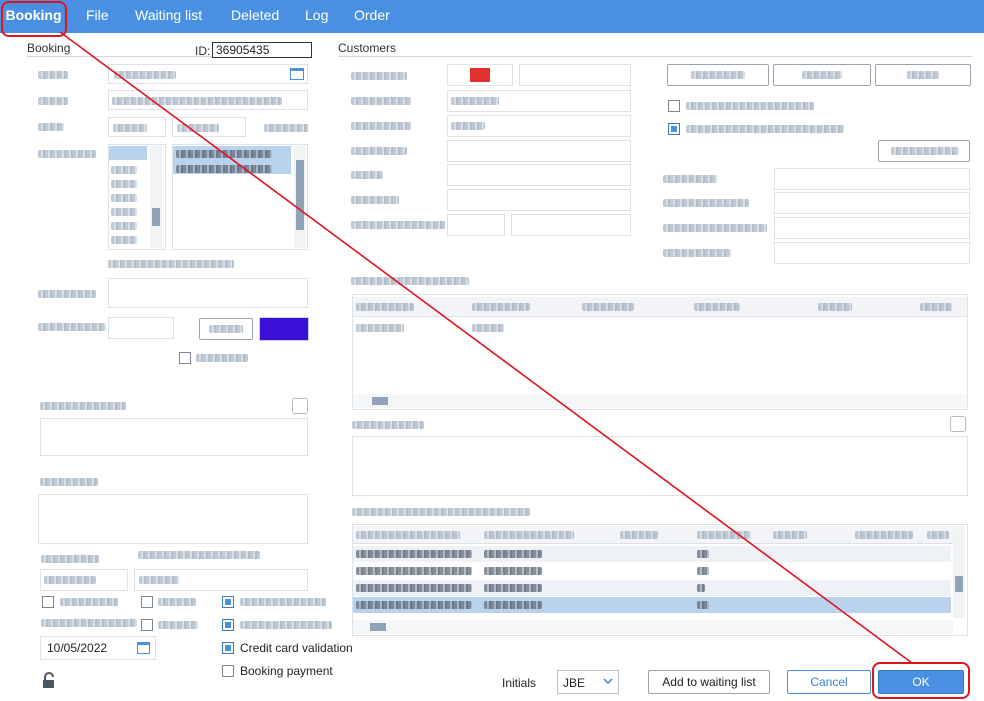  What do you see at coordinates (156, 197) in the screenshot?
I see `time-list-scrollbar` at bounding box center [156, 197].